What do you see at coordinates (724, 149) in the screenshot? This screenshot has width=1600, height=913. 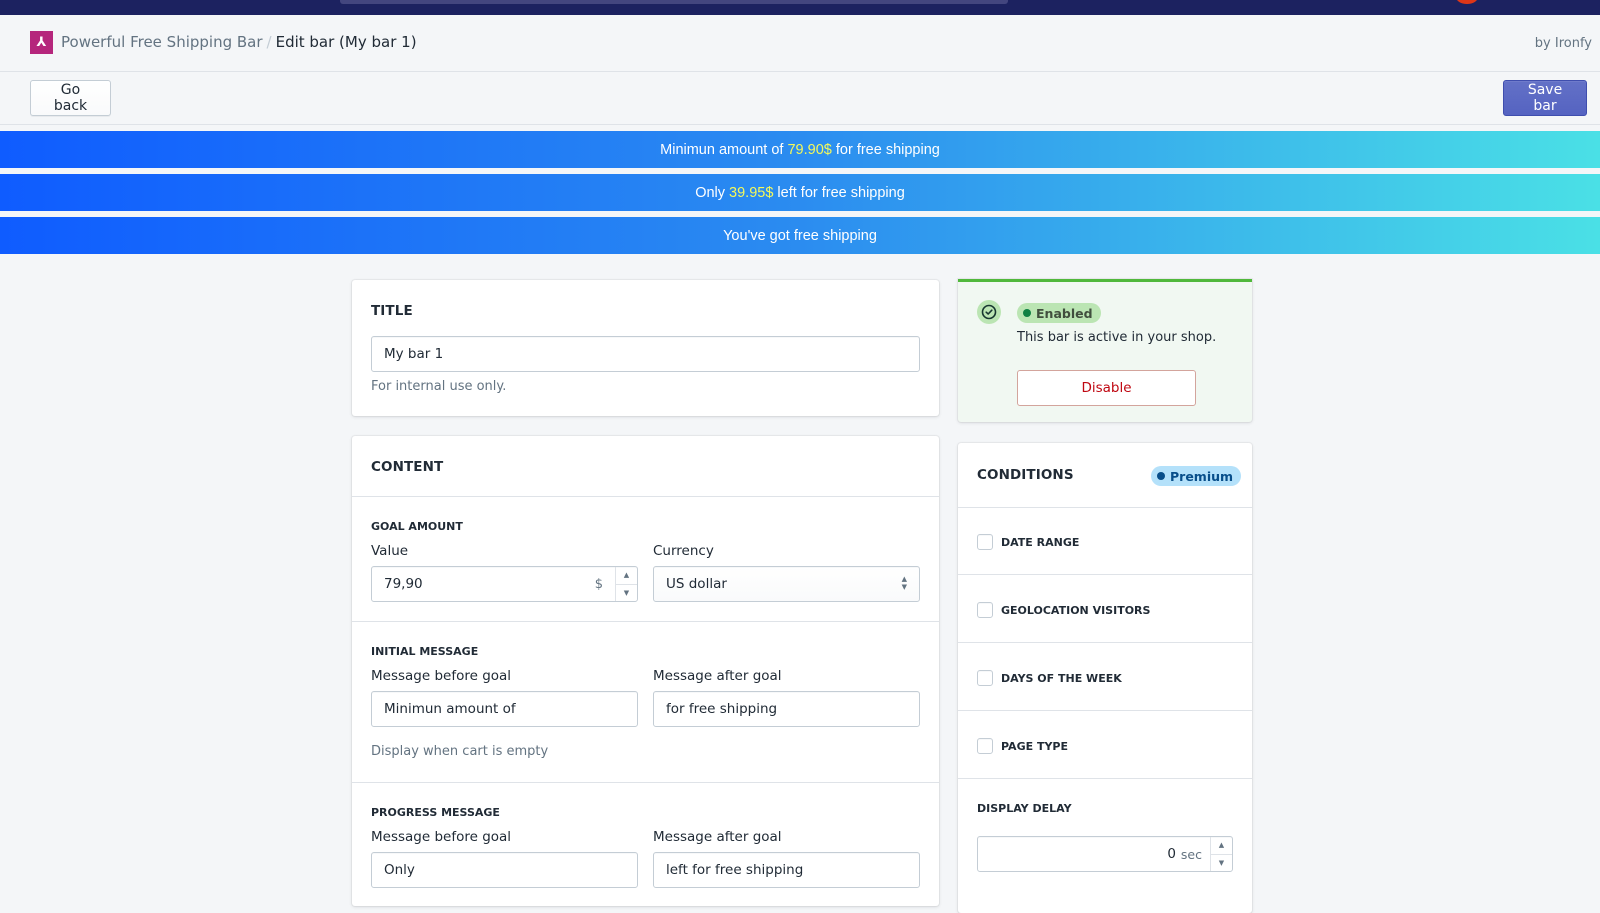 I see `preview-initial-before: Minimun amount of` at bounding box center [724, 149].